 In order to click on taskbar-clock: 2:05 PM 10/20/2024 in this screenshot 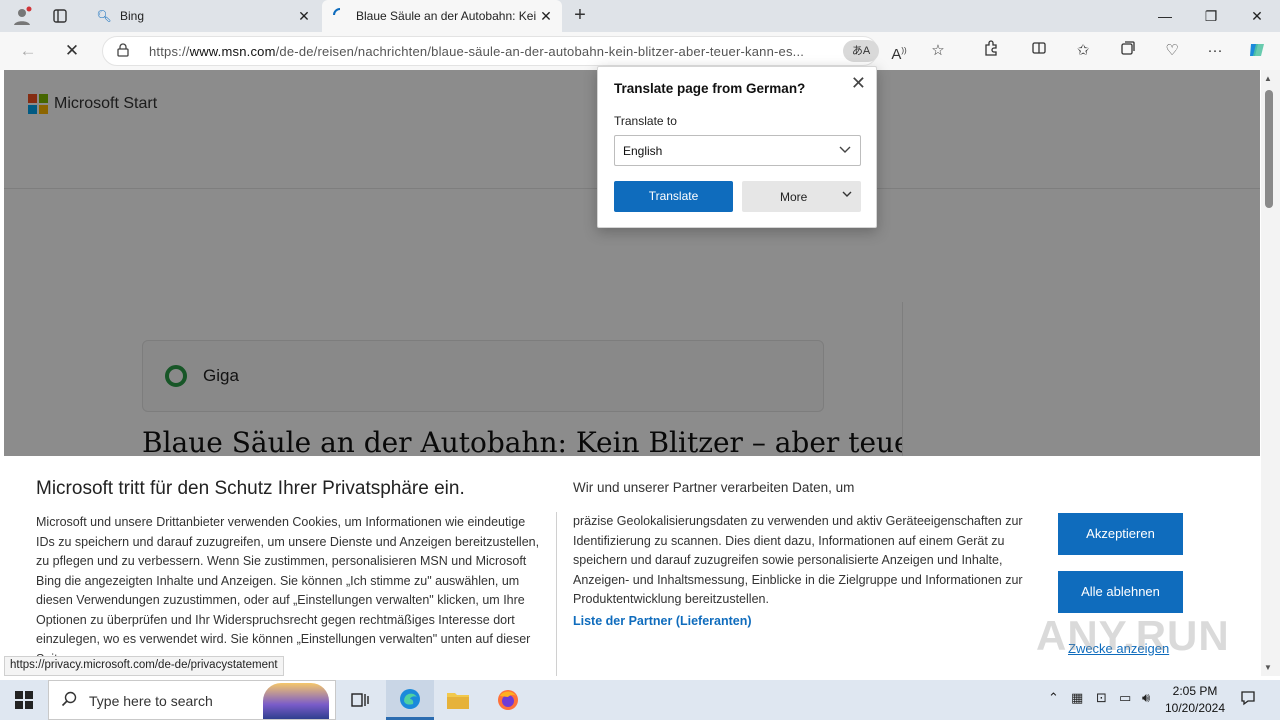, I will do `click(1195, 700)`.